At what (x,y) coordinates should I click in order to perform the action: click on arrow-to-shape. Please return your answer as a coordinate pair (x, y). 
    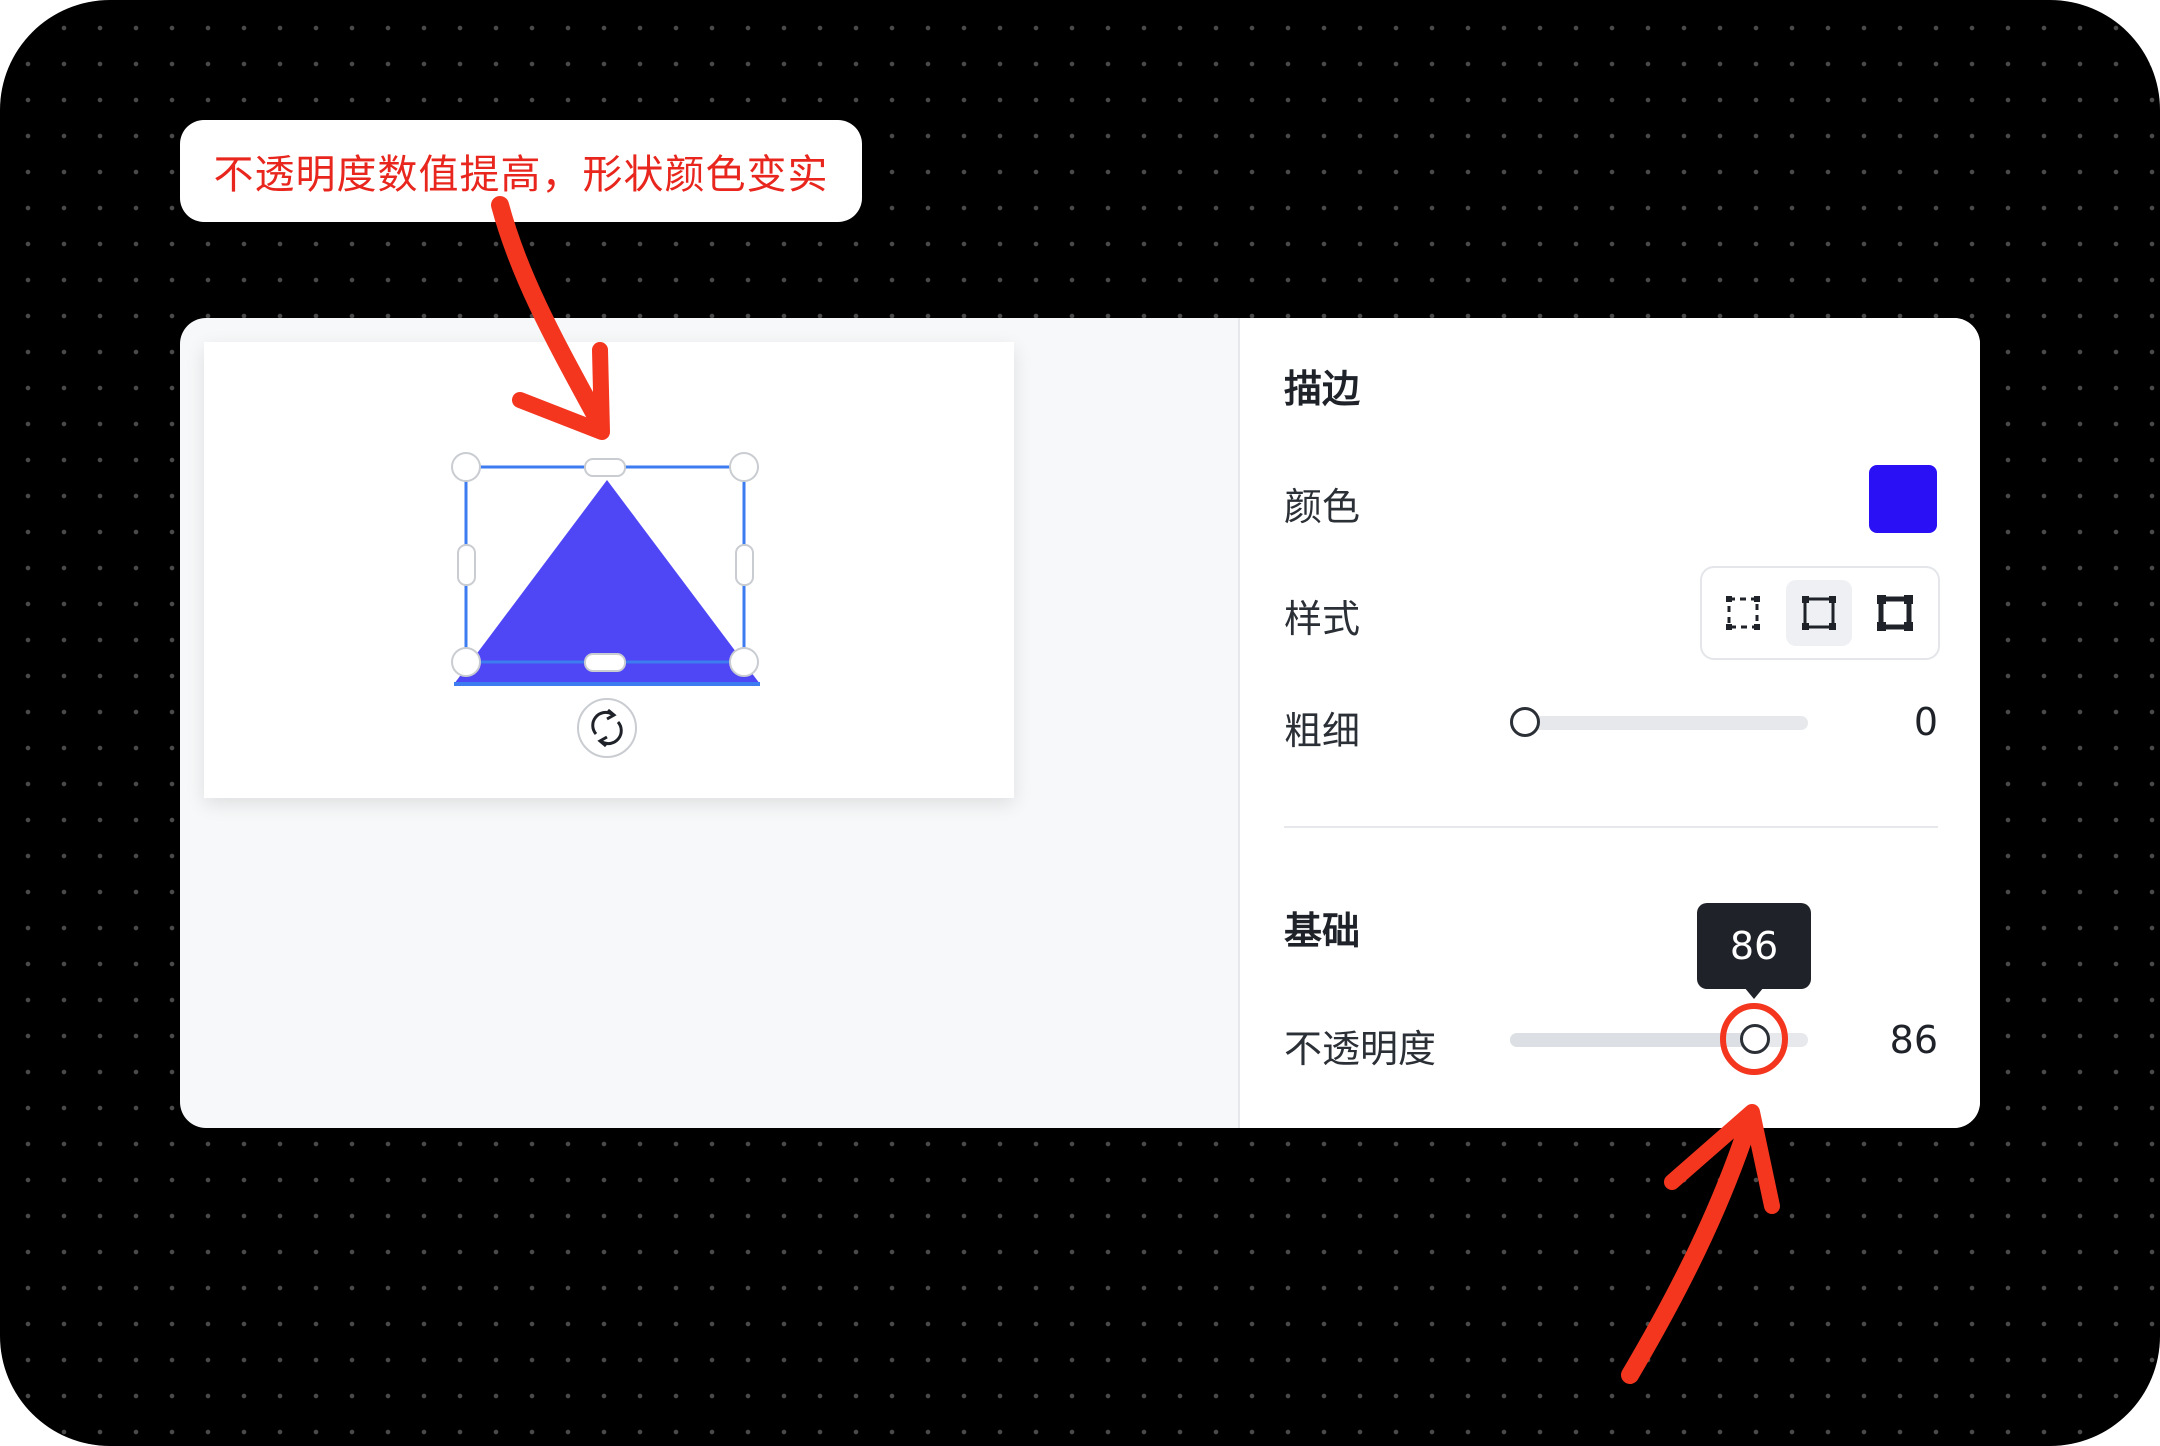
    Looking at the image, I should click on (549, 312).